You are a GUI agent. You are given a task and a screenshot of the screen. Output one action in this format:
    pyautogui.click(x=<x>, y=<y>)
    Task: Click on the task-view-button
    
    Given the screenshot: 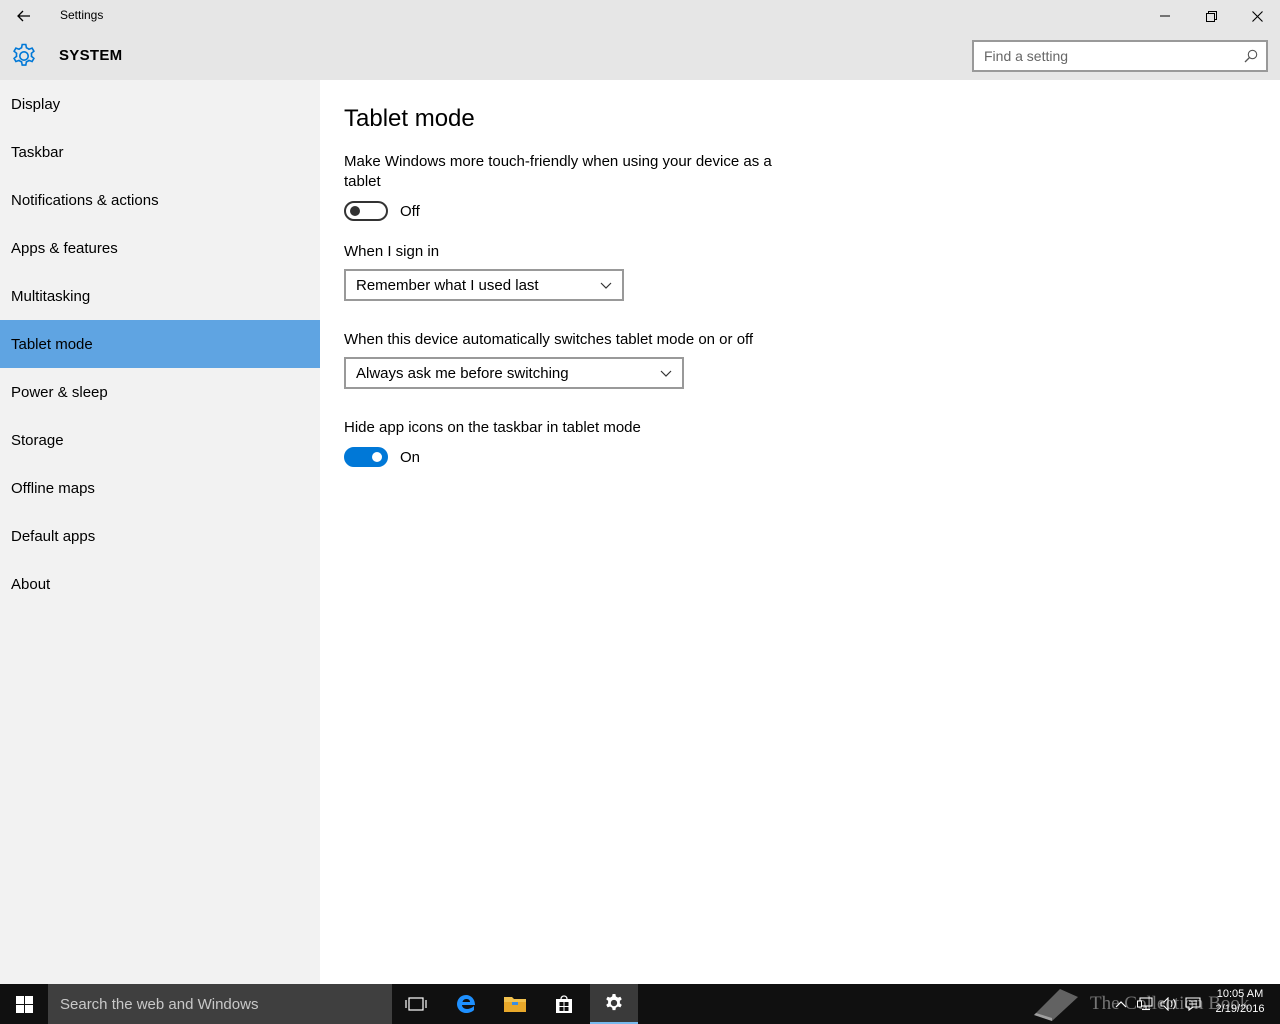 What is the action you would take?
    pyautogui.click(x=416, y=1004)
    